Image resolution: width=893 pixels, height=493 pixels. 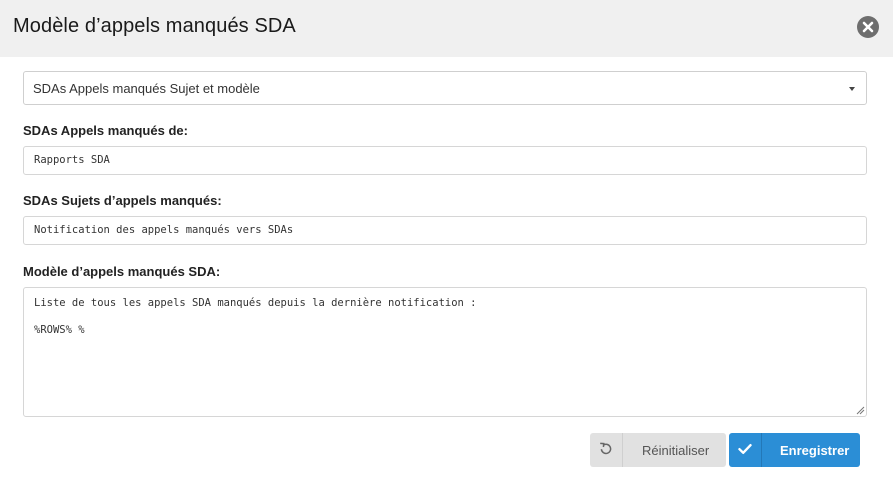 I want to click on check-icon, so click(x=745, y=449).